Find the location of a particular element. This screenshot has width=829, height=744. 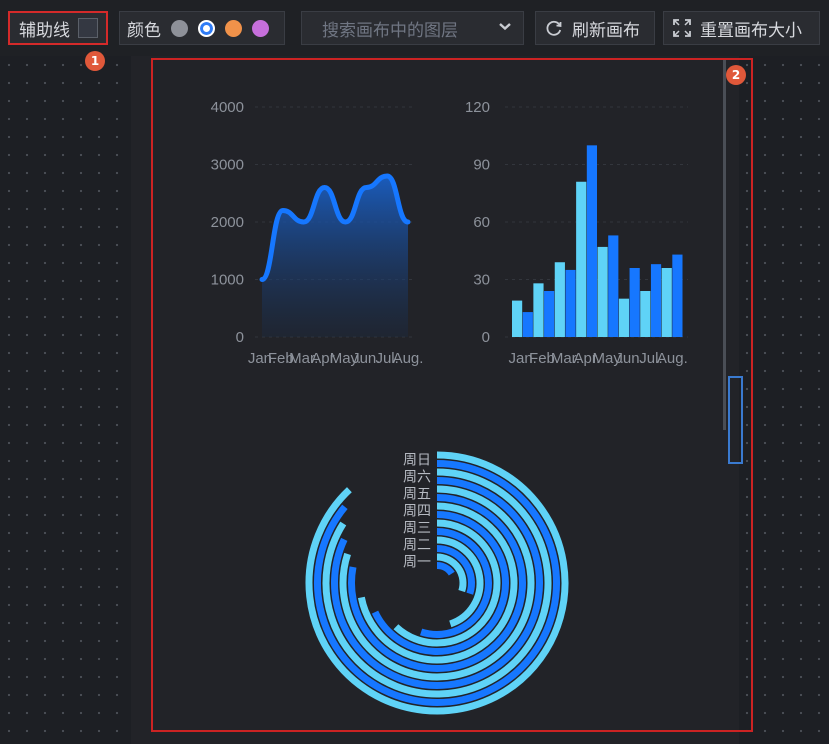

canvas-resize-handle is located at coordinates (735, 420).